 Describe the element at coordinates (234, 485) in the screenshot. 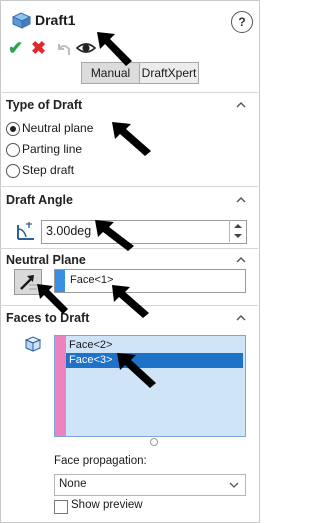

I see `dropdown-chevron-icon` at that location.